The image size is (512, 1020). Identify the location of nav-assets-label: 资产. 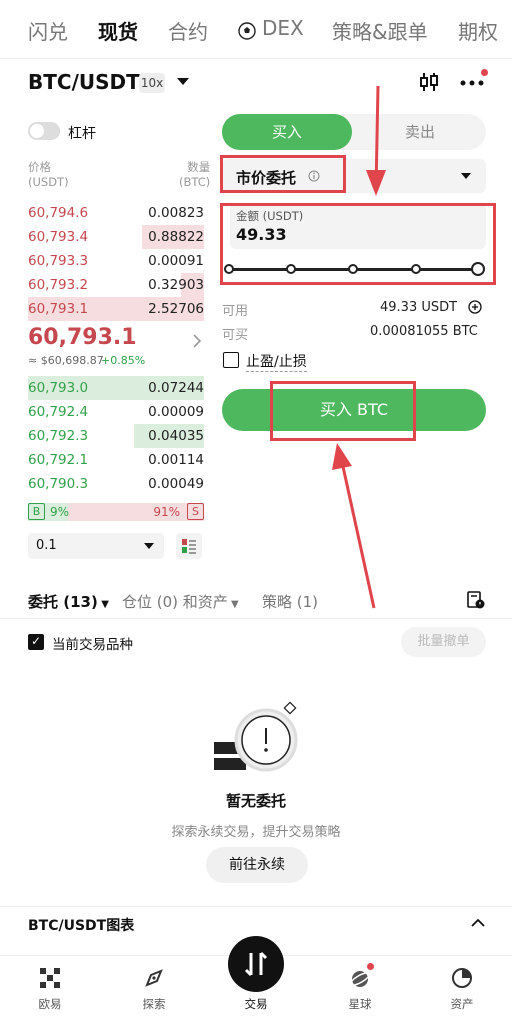
(462, 1004).